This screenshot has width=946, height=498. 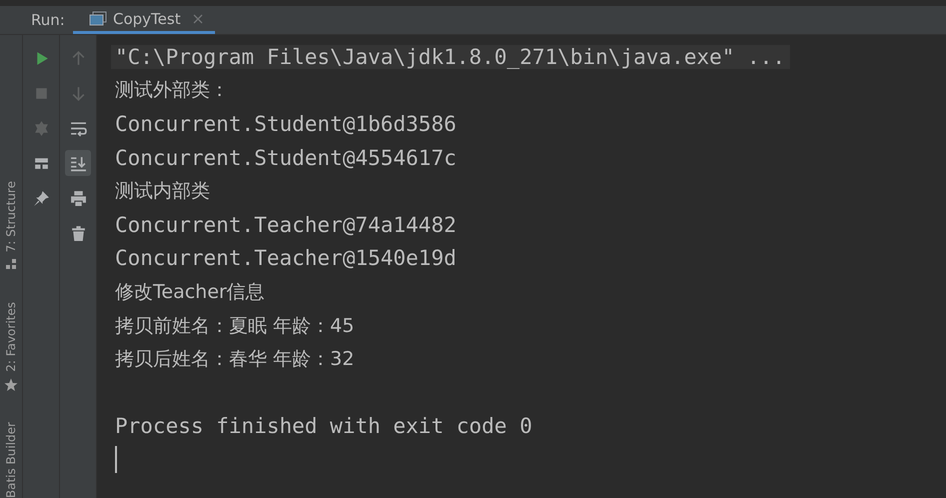 I want to click on console-output: 测试内部类, so click(x=162, y=191).